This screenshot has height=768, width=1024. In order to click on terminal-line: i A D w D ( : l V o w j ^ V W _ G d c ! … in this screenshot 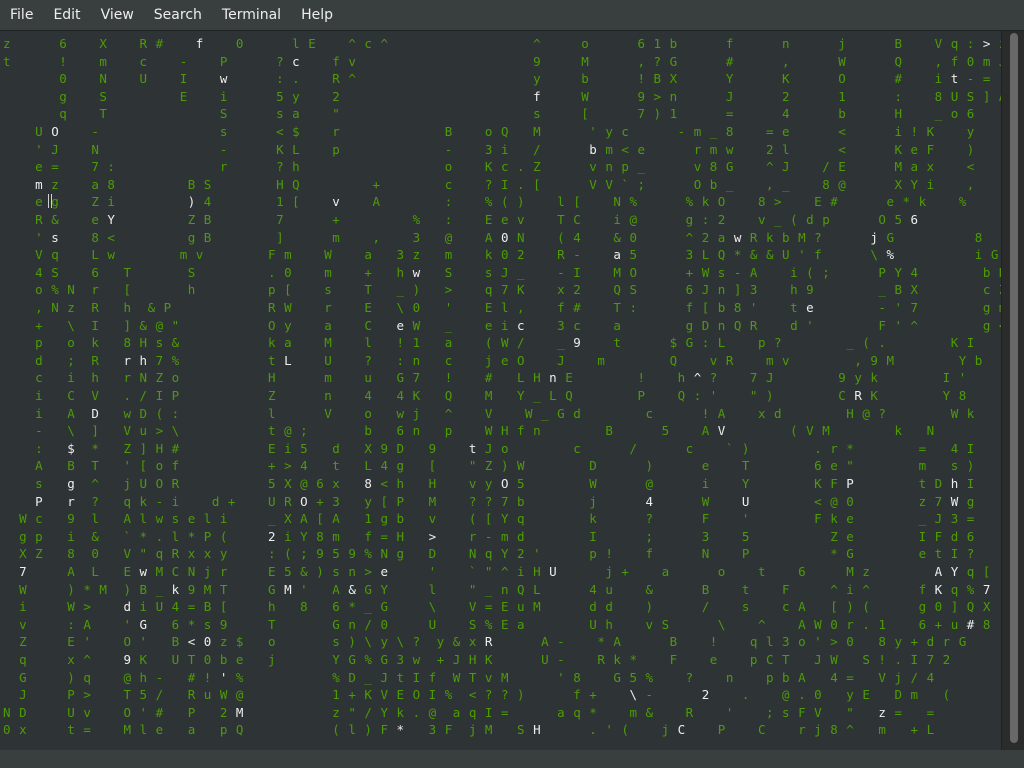, I will do `click(505, 413)`.